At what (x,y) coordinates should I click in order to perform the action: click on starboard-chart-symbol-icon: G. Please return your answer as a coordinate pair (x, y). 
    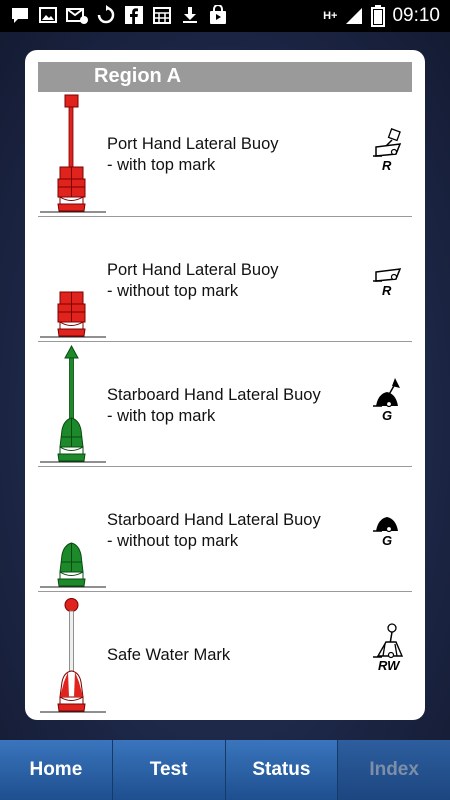
    Looking at the image, I should click on (385, 532).